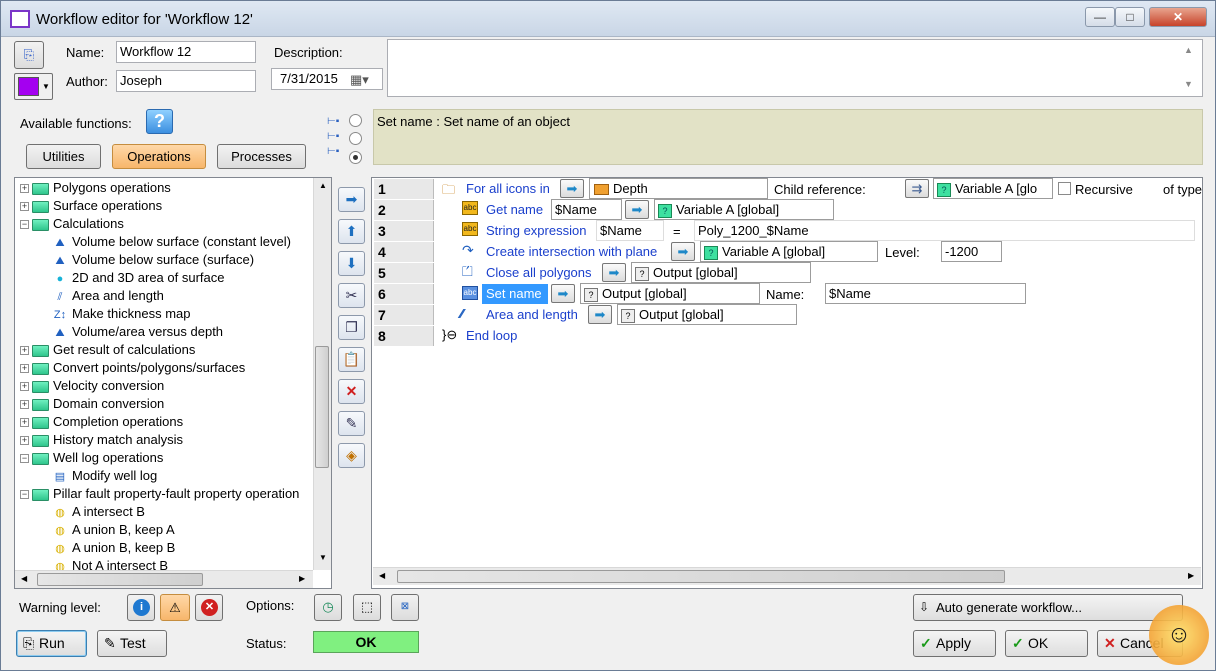 The height and width of the screenshot is (671, 1216). Describe the element at coordinates (351, 423) in the screenshot. I see `edit-icon: ✎` at that location.